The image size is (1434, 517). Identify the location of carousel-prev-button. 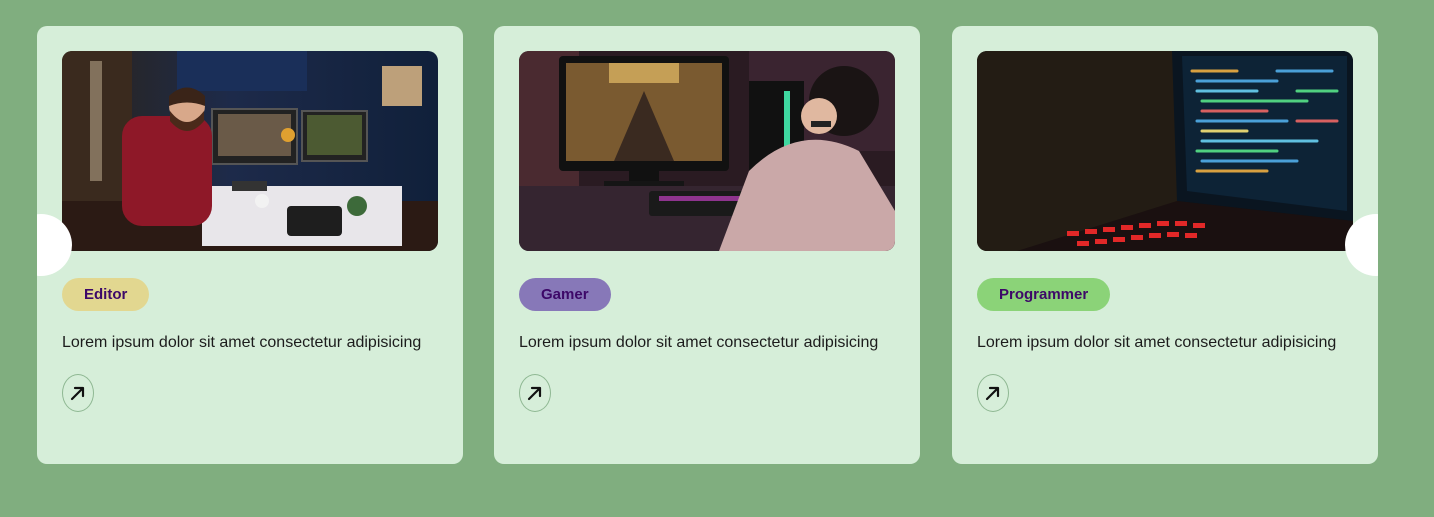
(54, 245).